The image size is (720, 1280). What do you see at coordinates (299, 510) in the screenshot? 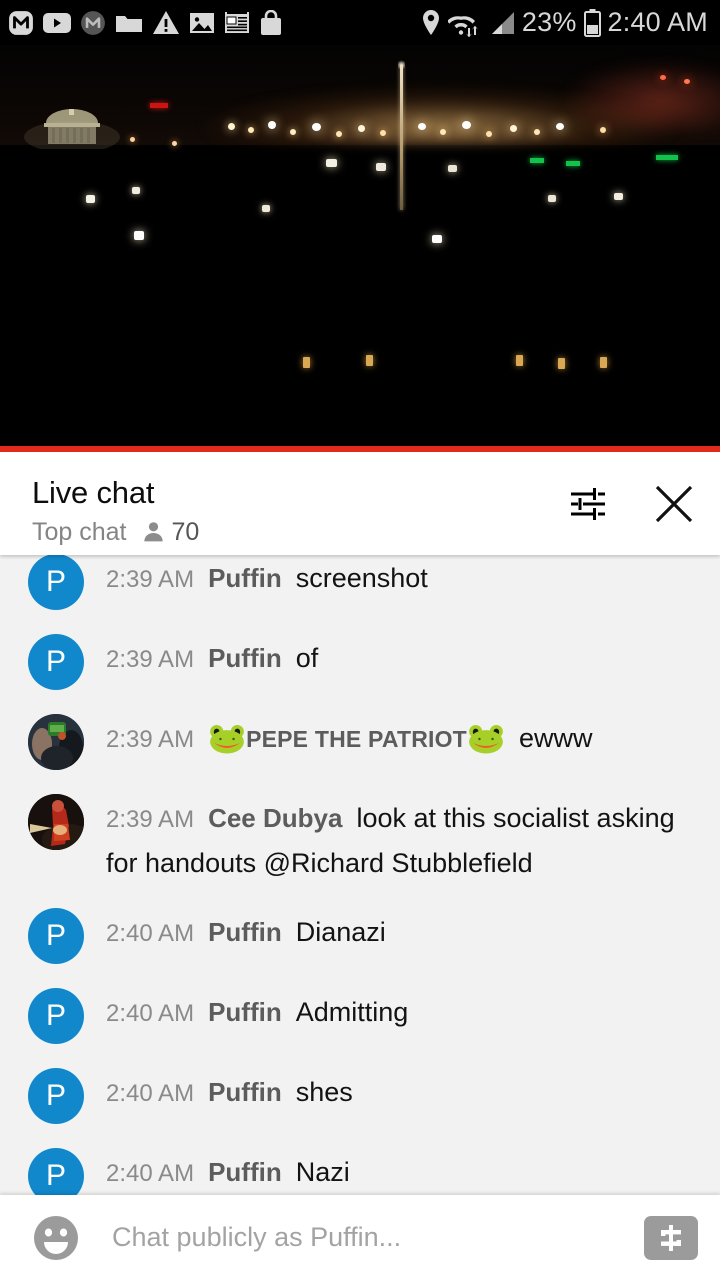
I see `live-chat-header-text: Live chat Top chat 70` at bounding box center [299, 510].